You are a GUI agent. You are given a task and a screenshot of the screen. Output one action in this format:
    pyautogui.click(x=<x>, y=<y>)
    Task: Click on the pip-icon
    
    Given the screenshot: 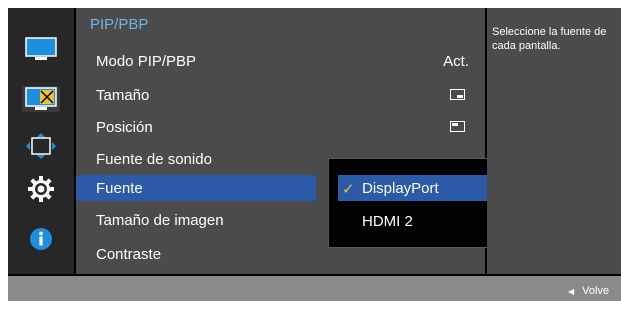 What is the action you would take?
    pyautogui.click(x=41, y=99)
    